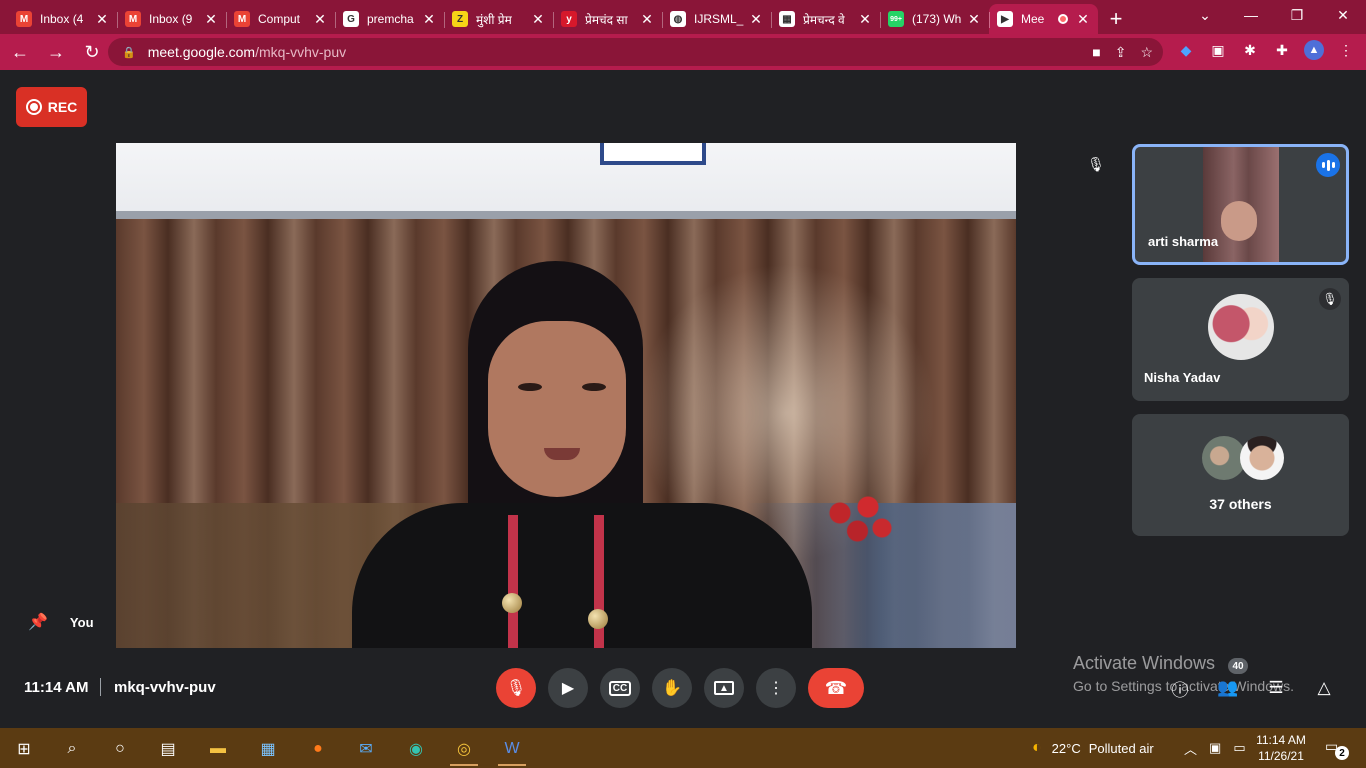  What do you see at coordinates (1239, 748) in the screenshot?
I see `battery-icon: ▭` at bounding box center [1239, 748].